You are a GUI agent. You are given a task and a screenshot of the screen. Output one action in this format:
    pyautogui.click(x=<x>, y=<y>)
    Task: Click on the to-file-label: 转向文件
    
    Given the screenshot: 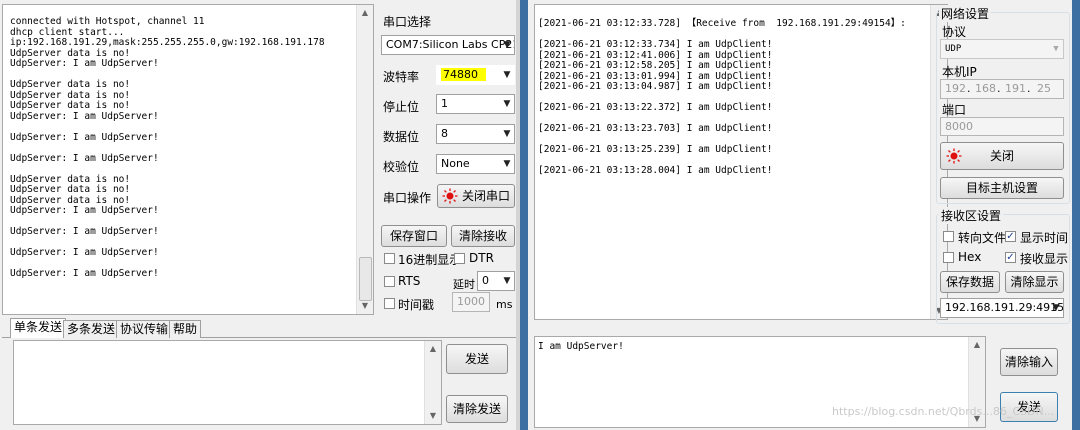 What is the action you would take?
    pyautogui.click(x=982, y=238)
    